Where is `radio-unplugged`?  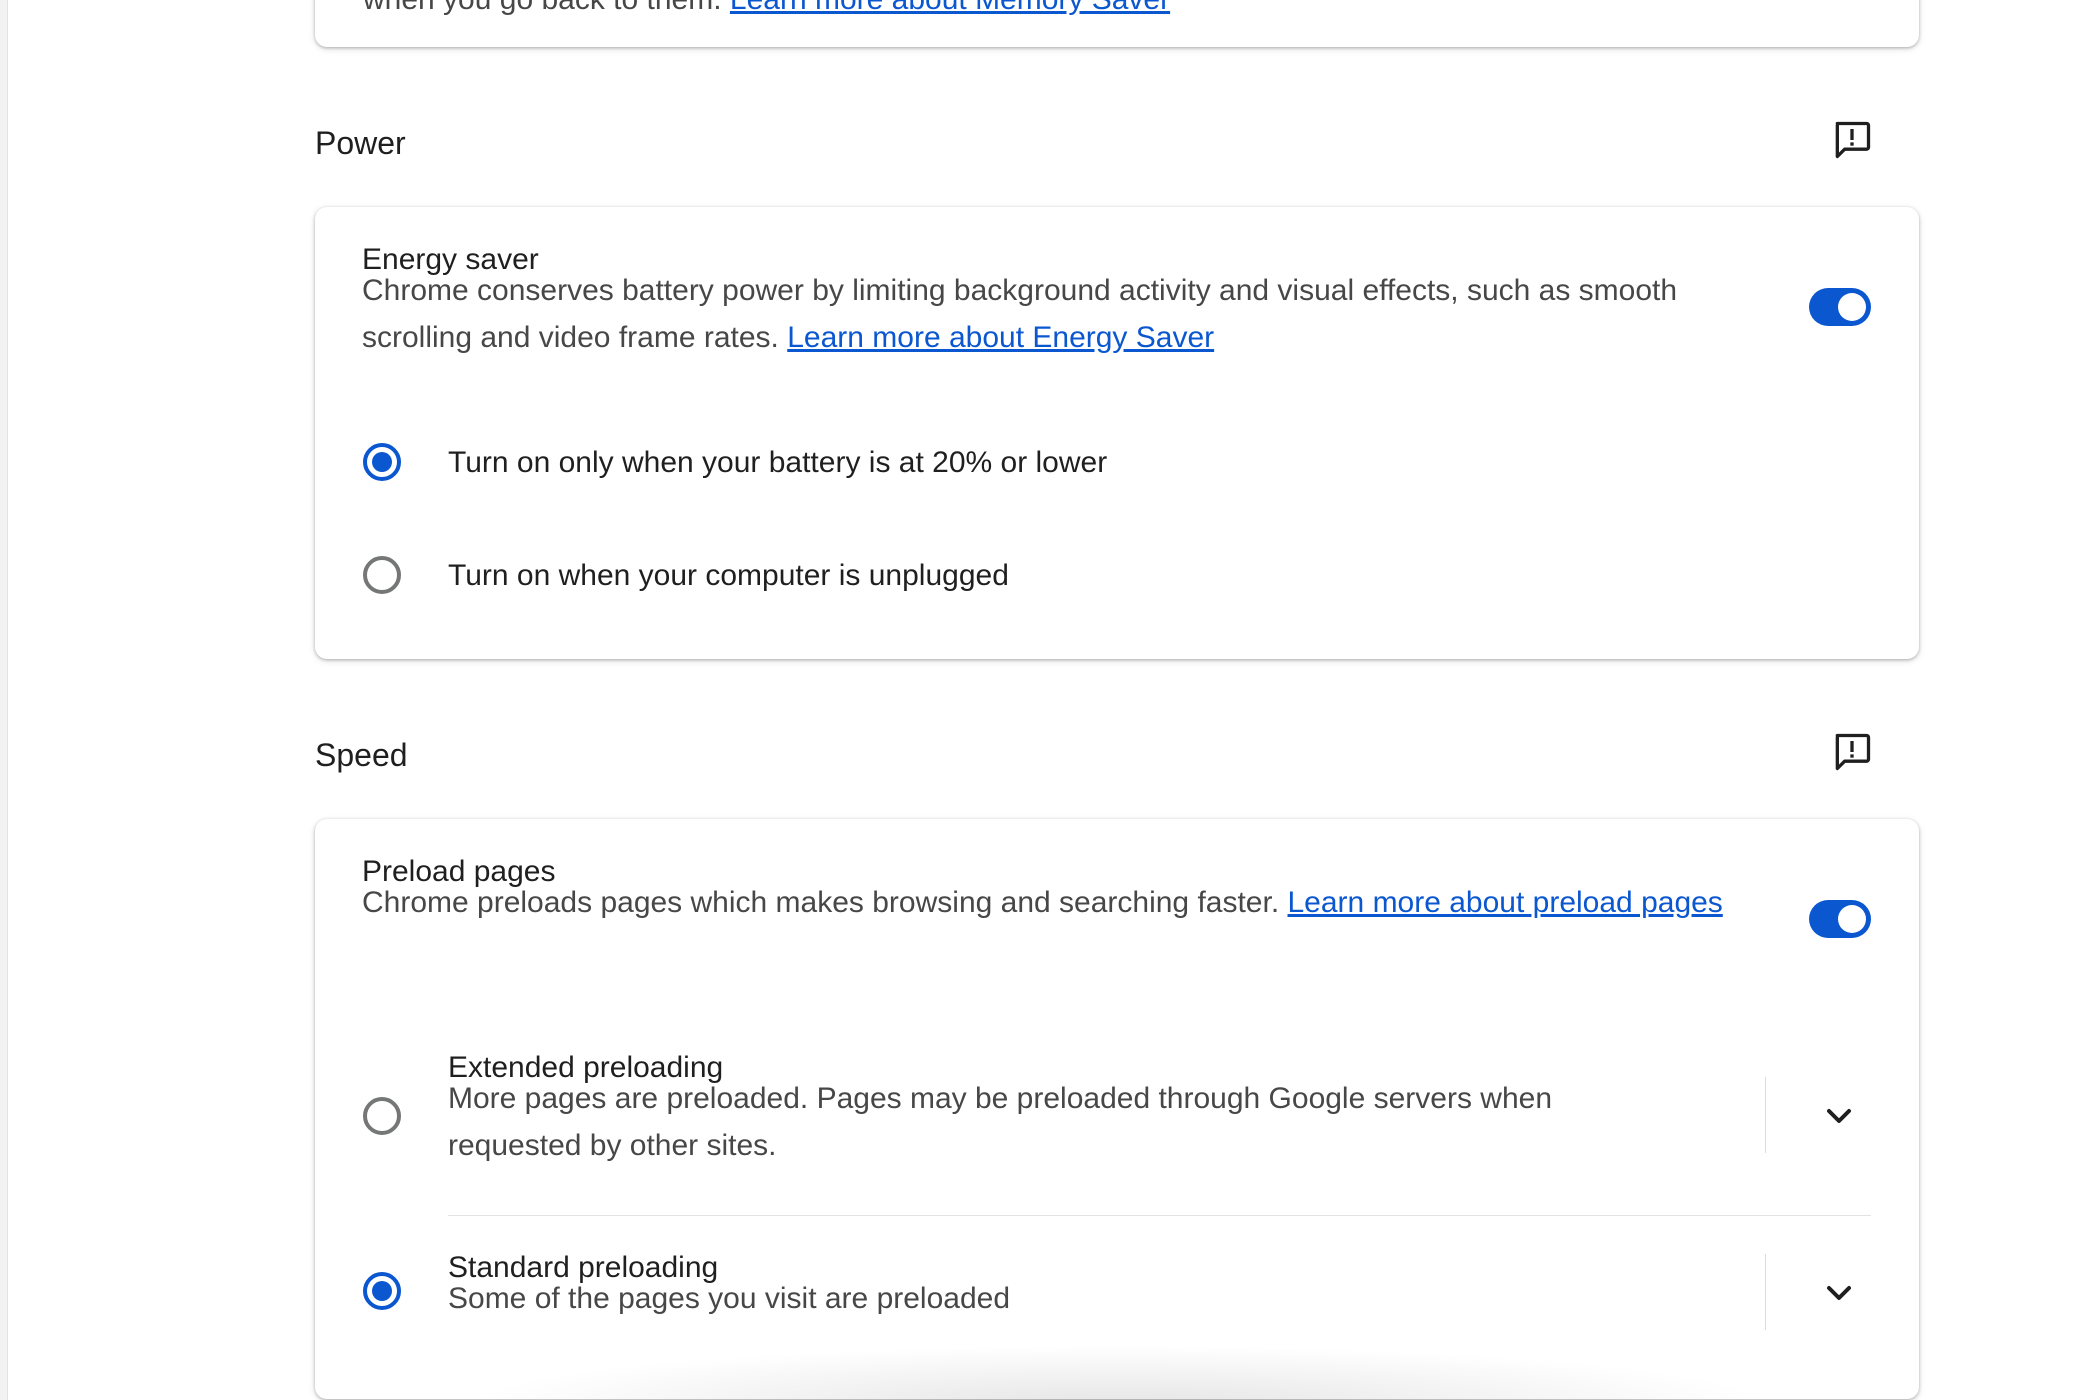
radio-unplugged is located at coordinates (382, 575).